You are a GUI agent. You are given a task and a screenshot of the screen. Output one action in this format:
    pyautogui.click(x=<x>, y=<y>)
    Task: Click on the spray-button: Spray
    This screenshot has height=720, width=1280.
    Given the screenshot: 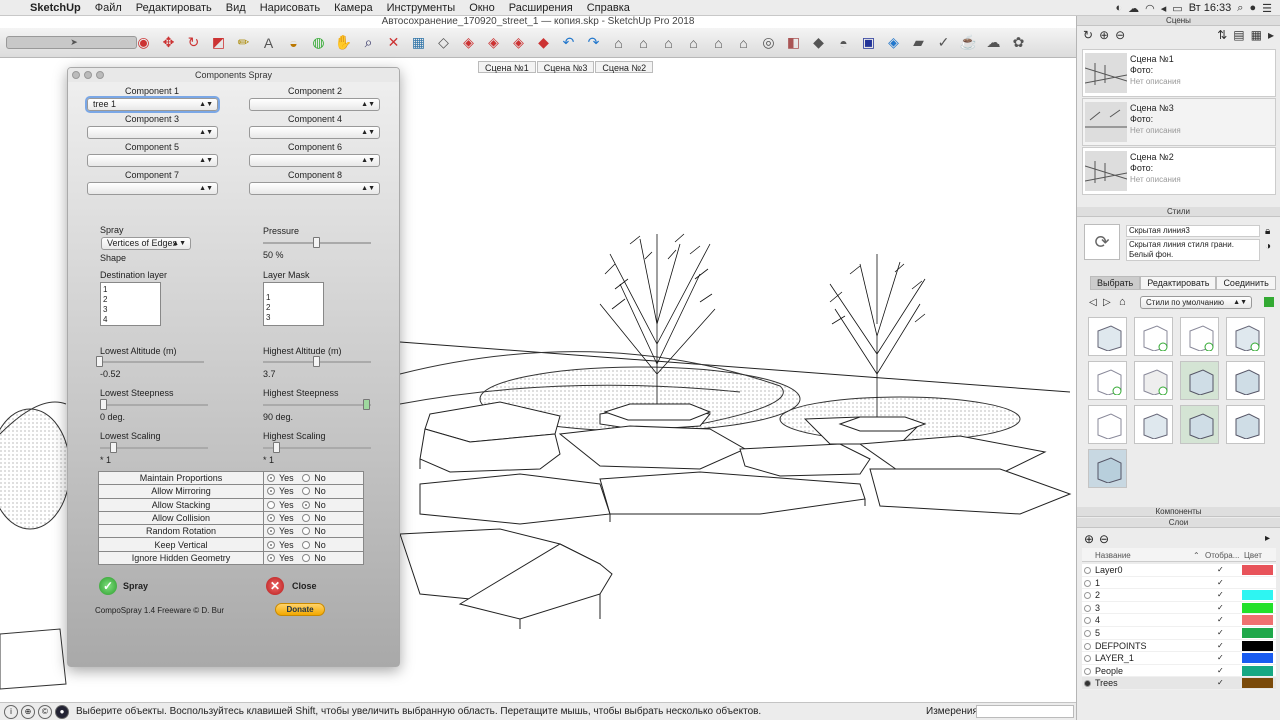 What is the action you would take?
    pyautogui.click(x=135, y=586)
    